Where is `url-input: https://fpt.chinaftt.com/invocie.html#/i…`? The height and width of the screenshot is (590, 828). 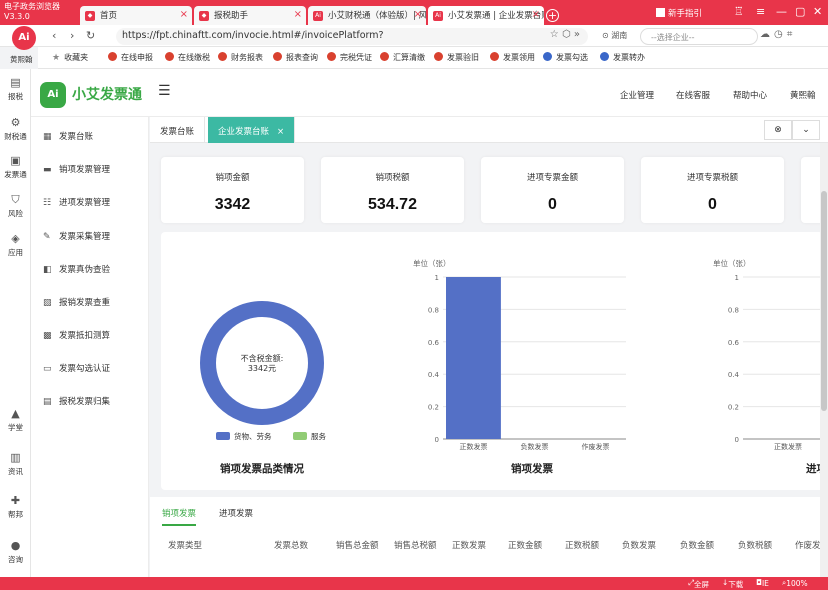
url-input: https://fpt.chinaftt.com/invocie.html#/i… is located at coordinates (352, 36).